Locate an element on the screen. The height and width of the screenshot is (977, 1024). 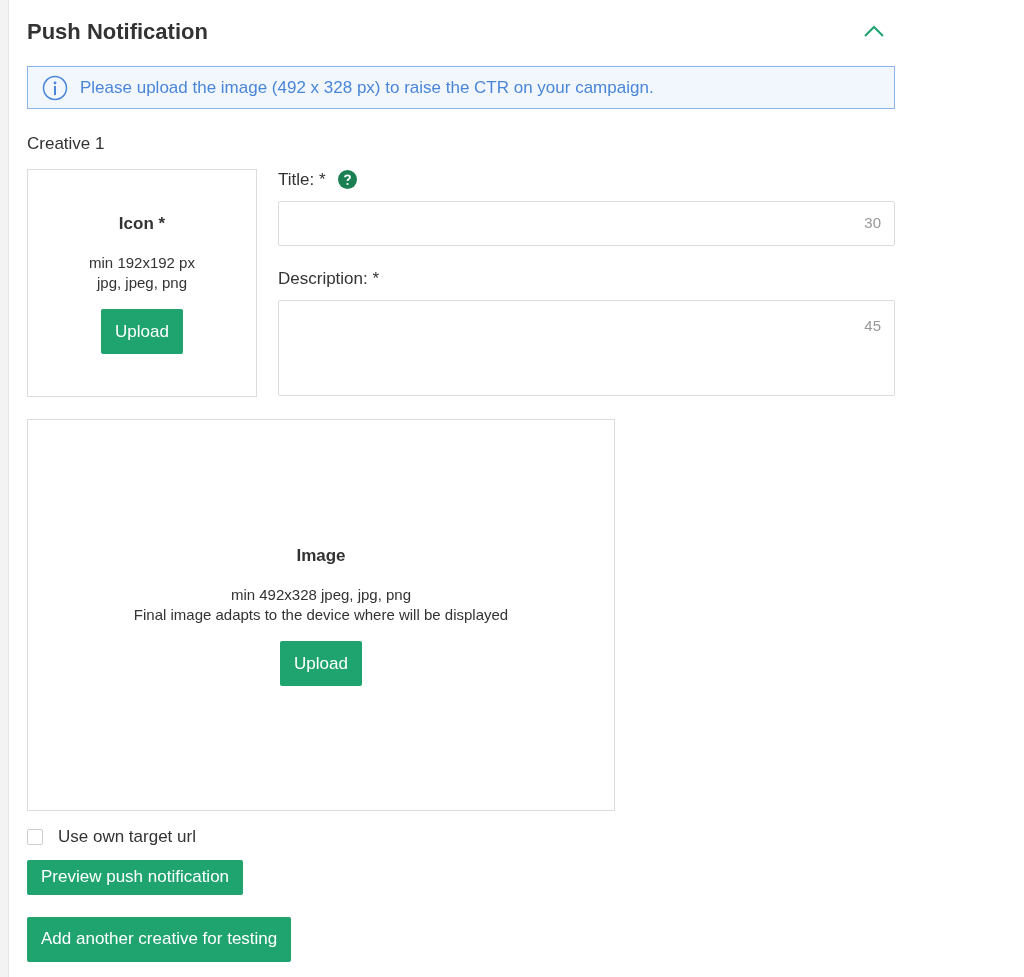
field-label: Description: * is located at coordinates (329, 278).